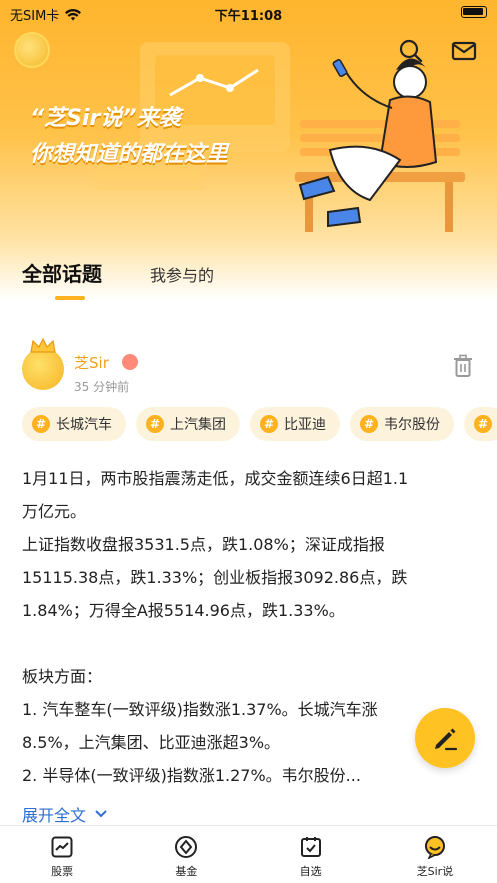  Describe the element at coordinates (32, 50) in the screenshot. I see `user-avatar` at that location.